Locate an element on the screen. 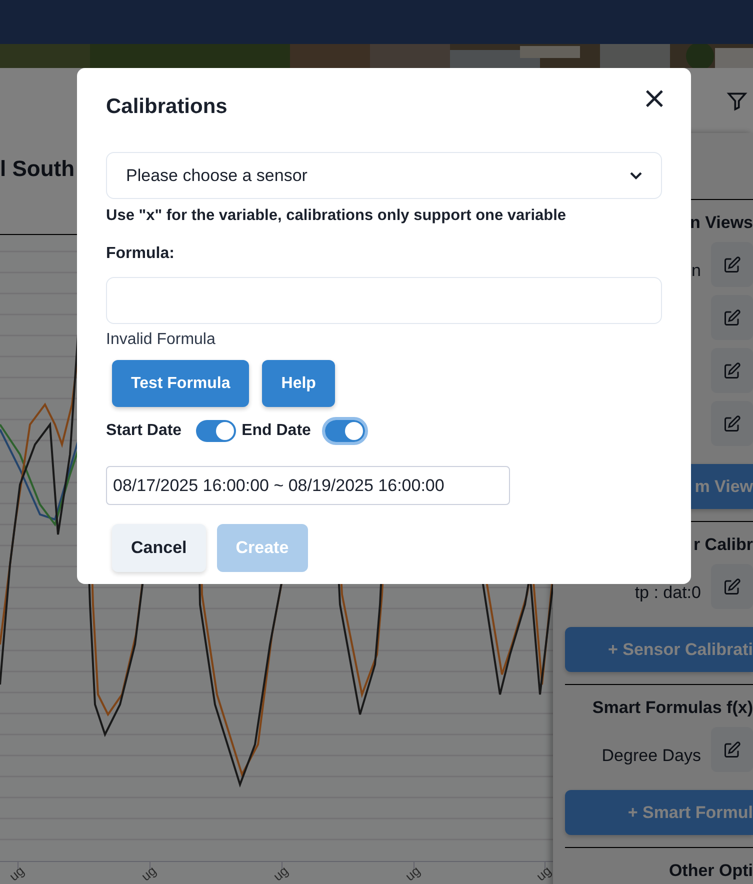  add-button: + Sensor Calibrati is located at coordinates (659, 649).